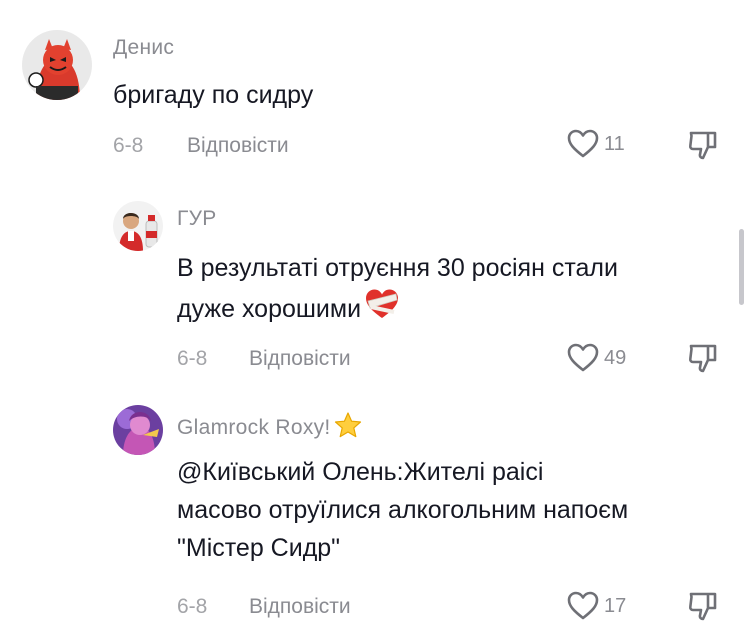  Describe the element at coordinates (138, 226) in the screenshot. I see `avatar-gur` at that location.